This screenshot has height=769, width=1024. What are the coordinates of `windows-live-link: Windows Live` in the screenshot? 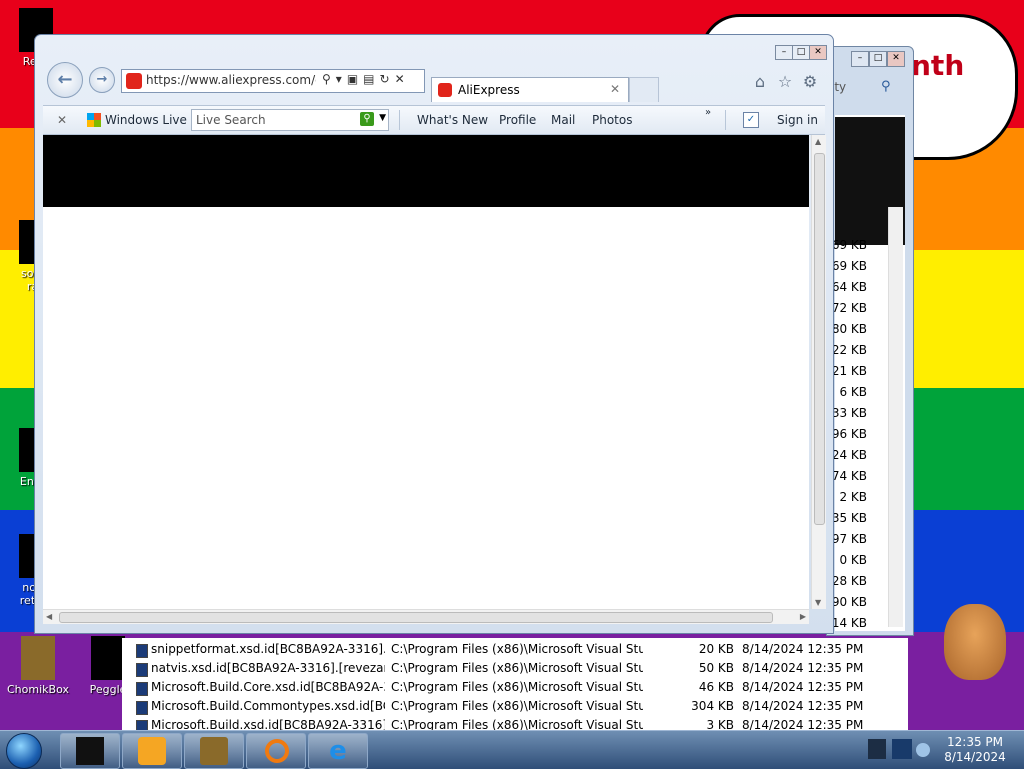 It's located at (146, 120).